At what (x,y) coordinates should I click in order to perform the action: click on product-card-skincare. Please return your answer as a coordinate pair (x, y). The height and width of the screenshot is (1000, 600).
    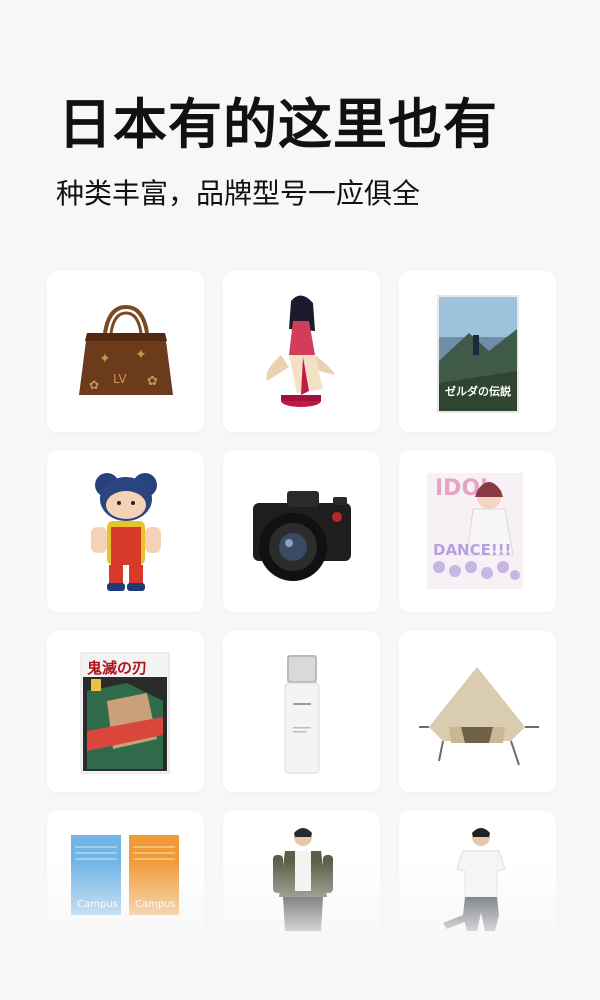
    Looking at the image, I should click on (301, 711).